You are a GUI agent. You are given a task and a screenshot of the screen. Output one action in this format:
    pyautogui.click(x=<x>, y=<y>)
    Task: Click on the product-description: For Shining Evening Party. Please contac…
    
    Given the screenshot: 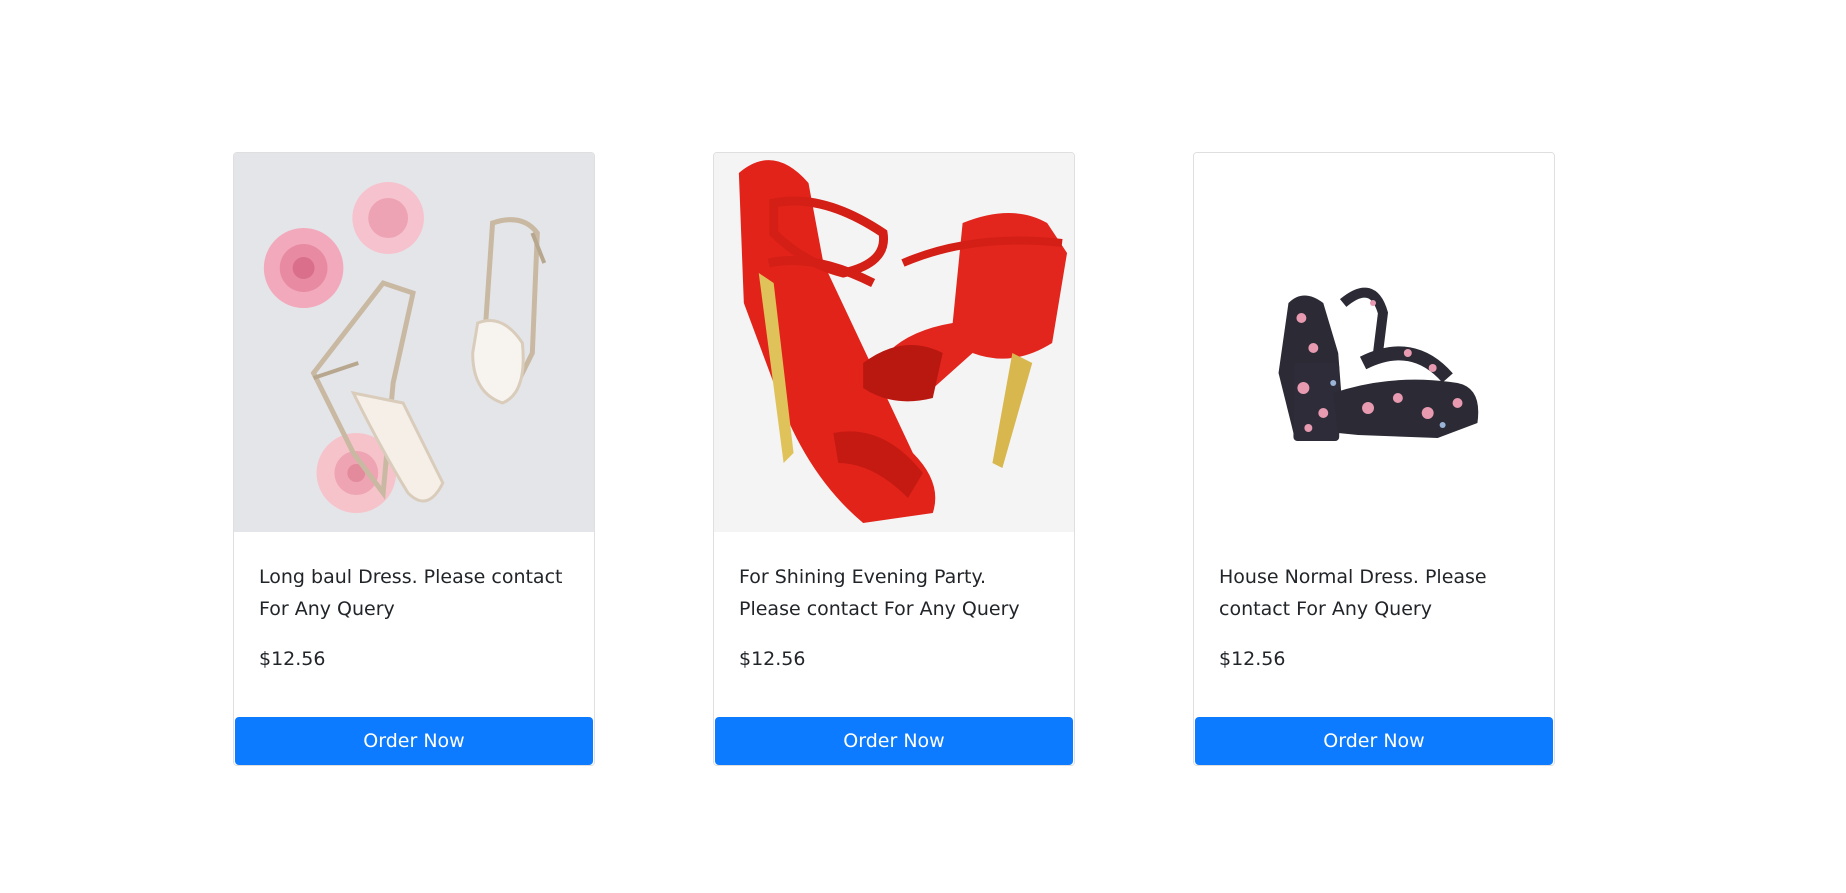 What is the action you would take?
    pyautogui.click(x=879, y=593)
    